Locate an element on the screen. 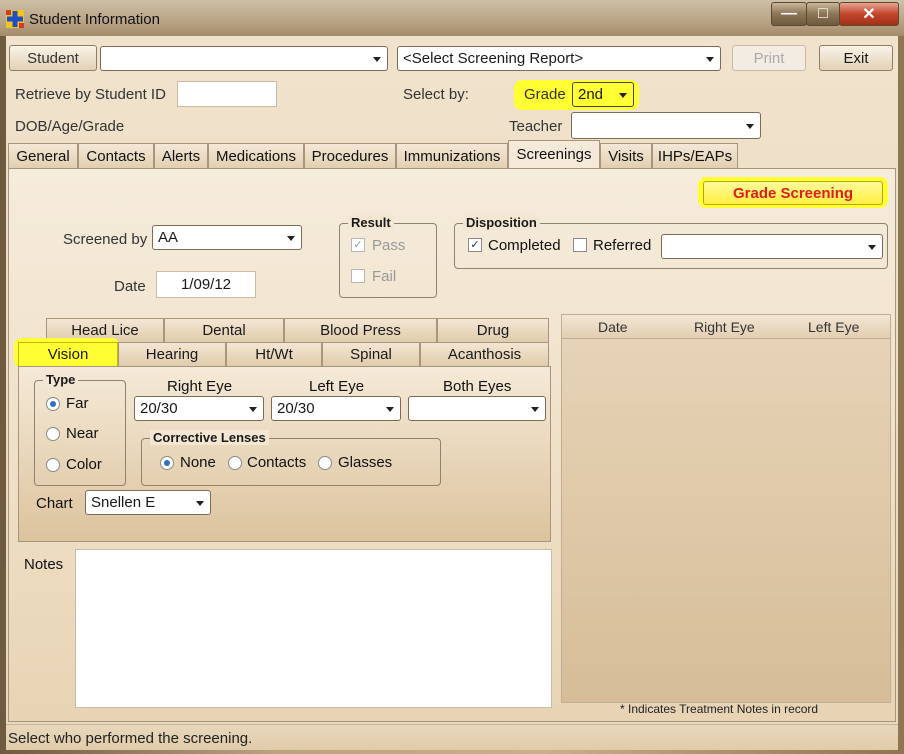 This screenshot has height=754, width=904. minimize-button: — is located at coordinates (789, 14).